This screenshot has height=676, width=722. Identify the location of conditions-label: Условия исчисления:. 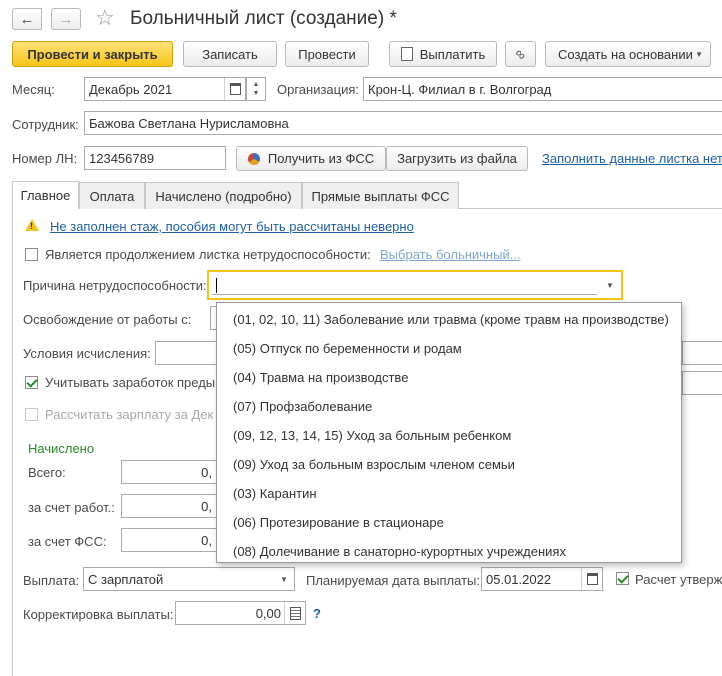
(87, 353).